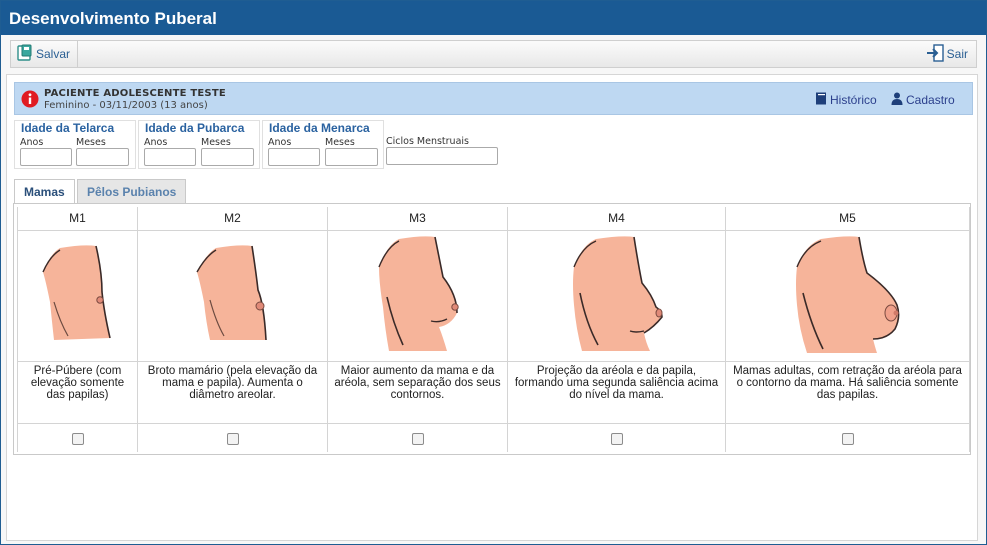 The height and width of the screenshot is (545, 987). I want to click on menarca-months-input, so click(351, 157).